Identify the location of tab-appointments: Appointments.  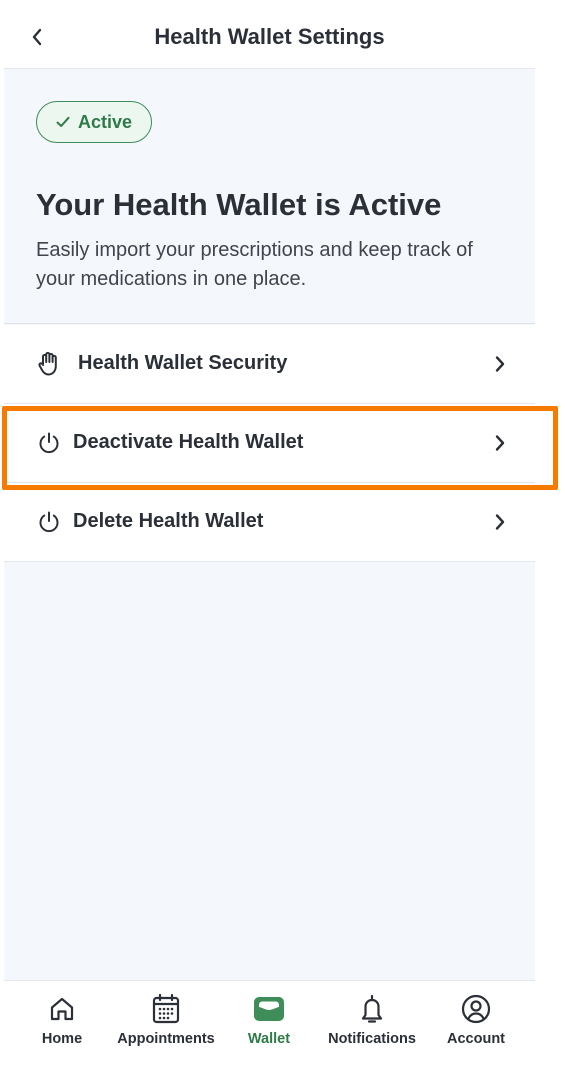
(166, 1026).